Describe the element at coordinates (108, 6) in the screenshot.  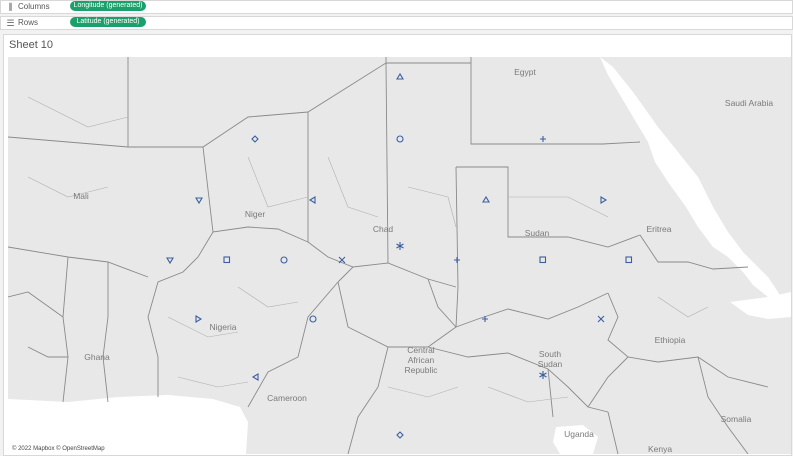
I see `longitude-pill: Longitude (generated)` at that location.